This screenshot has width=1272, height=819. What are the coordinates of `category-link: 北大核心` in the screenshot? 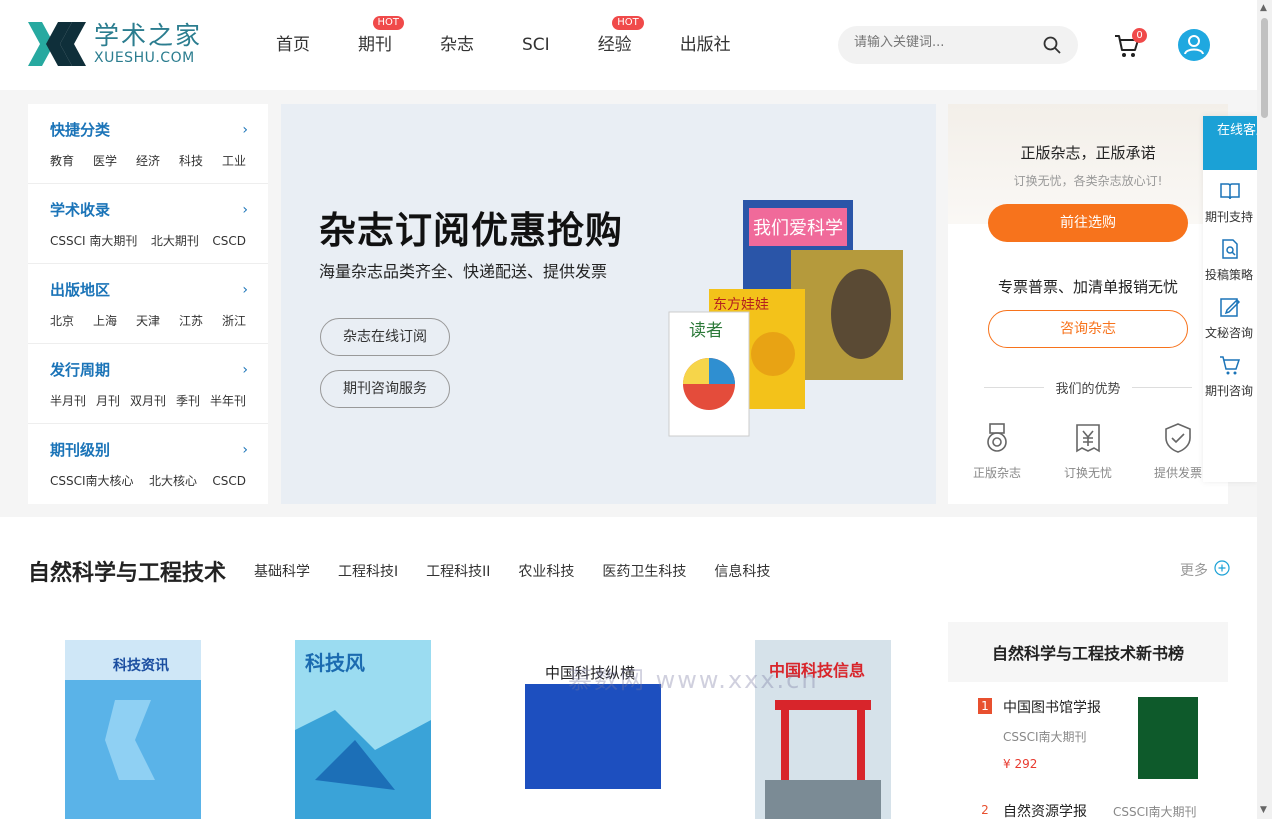 It's located at (173, 481).